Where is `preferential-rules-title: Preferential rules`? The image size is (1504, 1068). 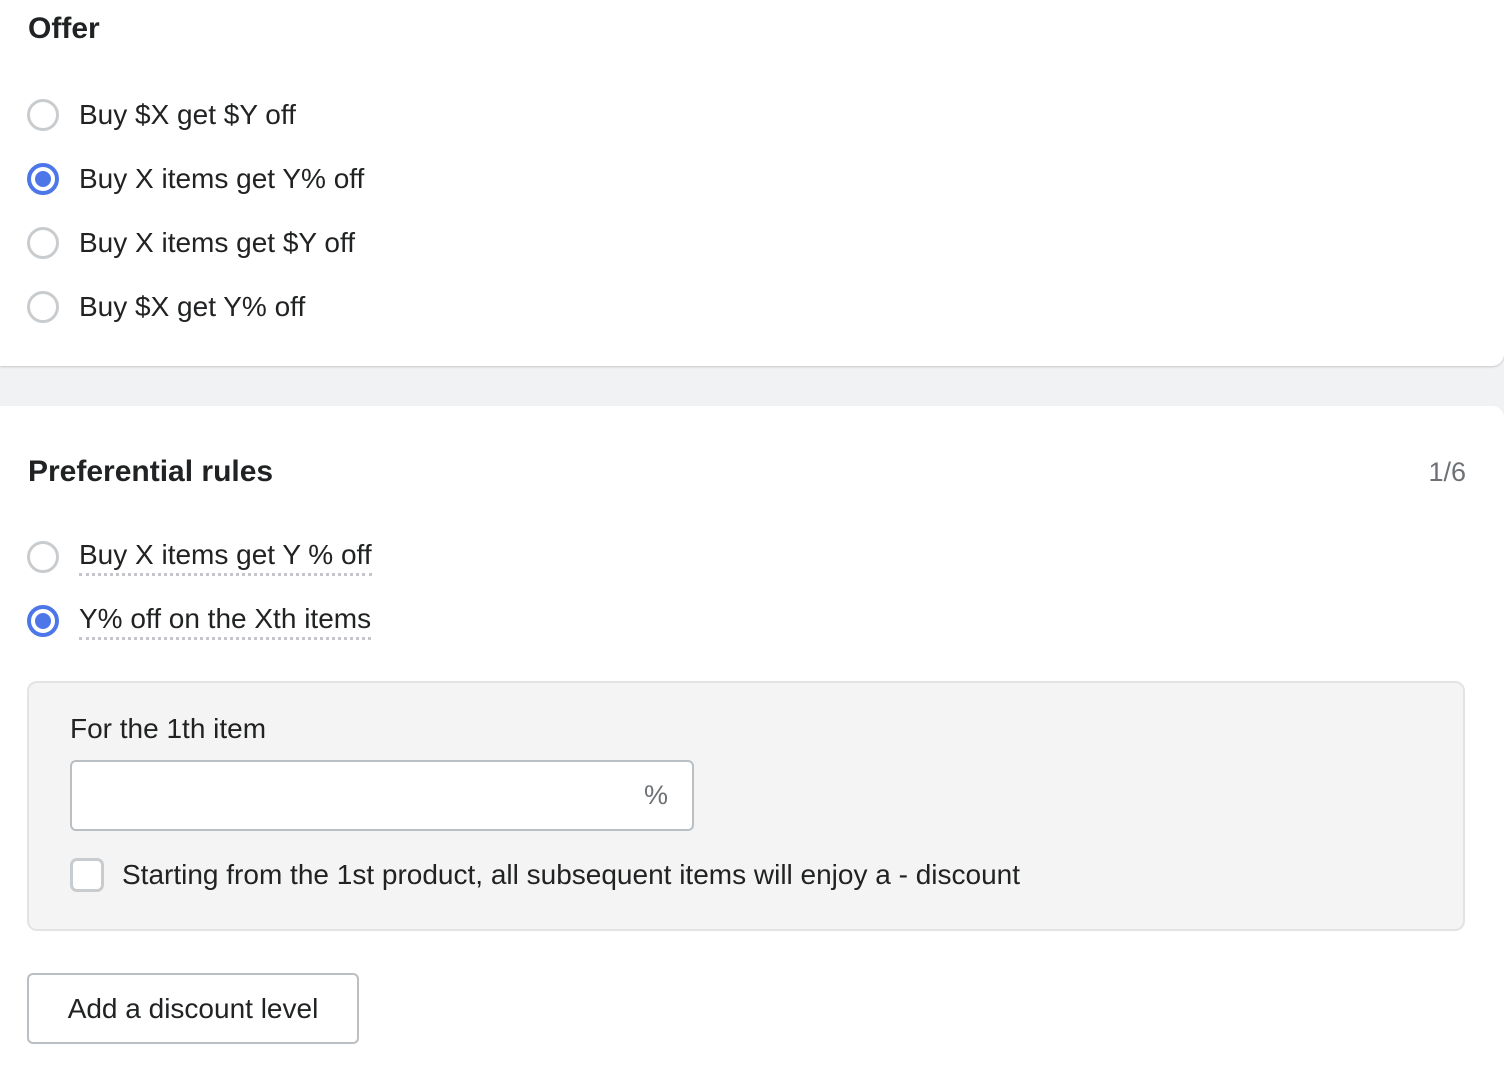
preferential-rules-title: Preferential rules is located at coordinates (151, 471).